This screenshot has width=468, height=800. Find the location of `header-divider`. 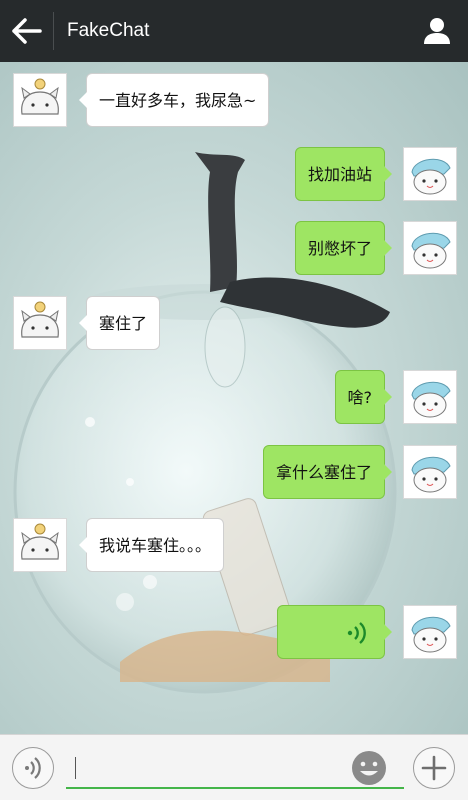

header-divider is located at coordinates (53, 31).